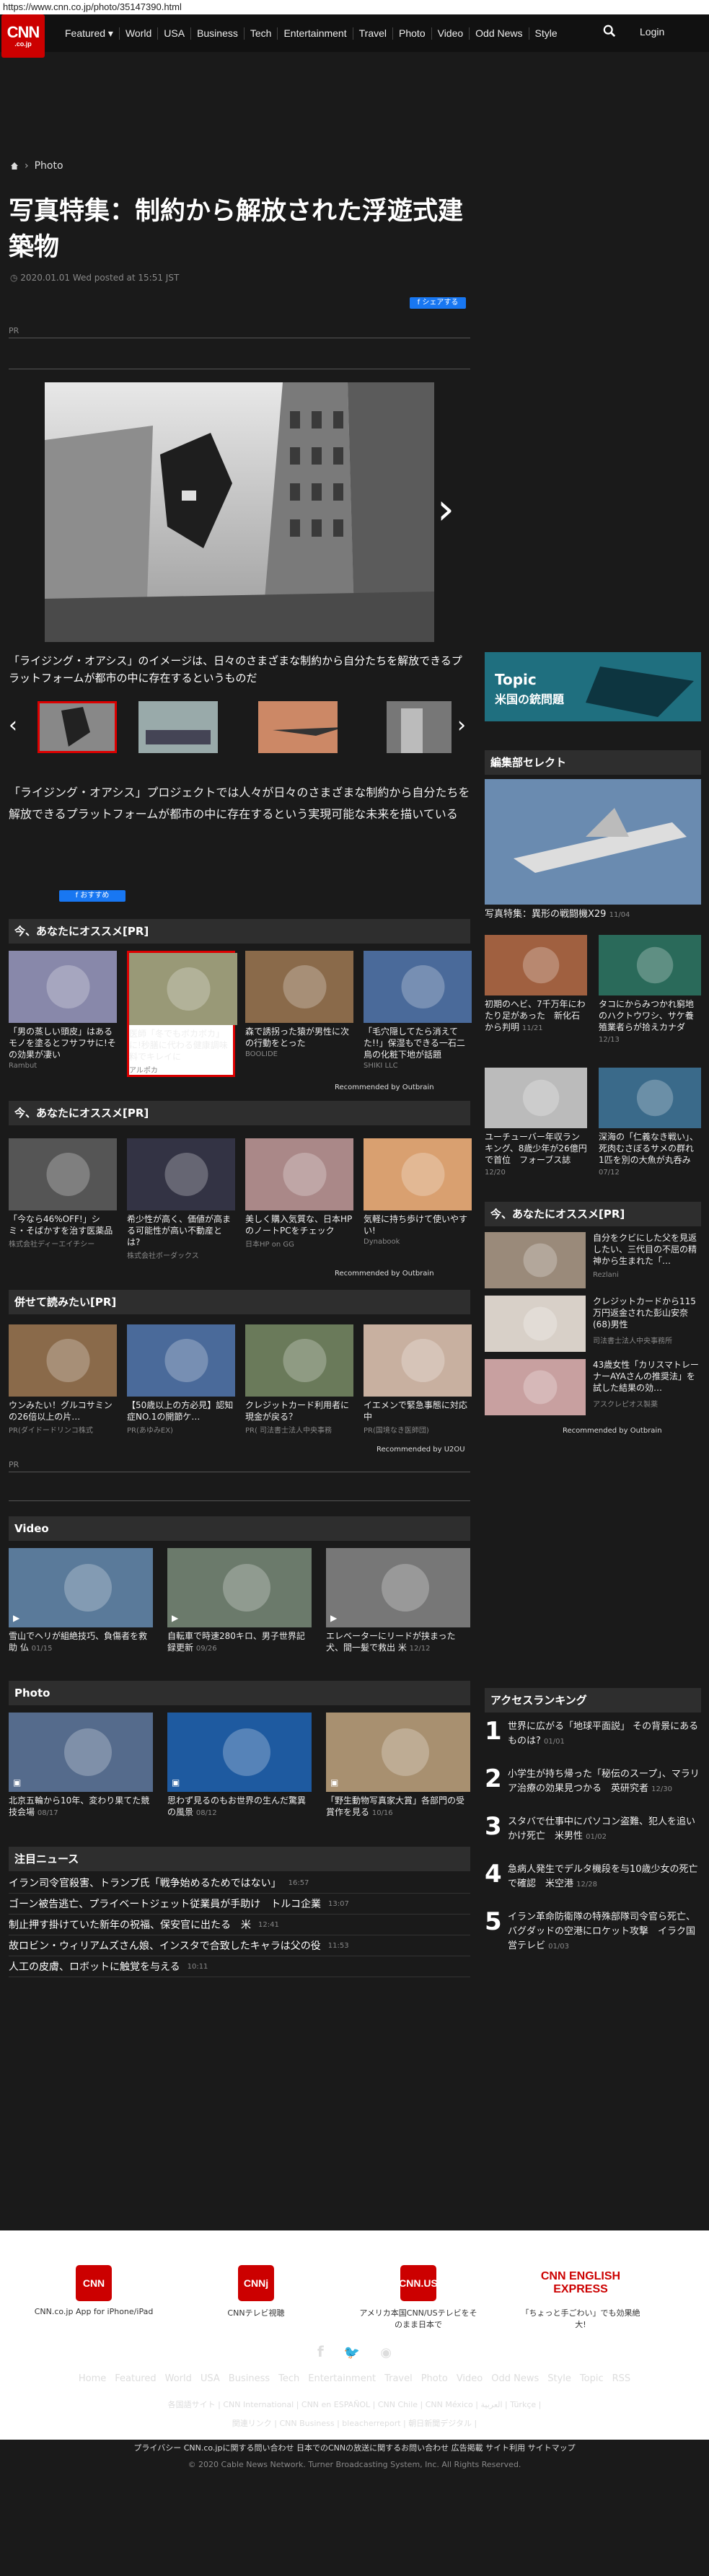  Describe the element at coordinates (181, 1199) in the screenshot. I see `rec-card: 希少性が高く、価値が高まる可能性が高い不動産とは? 株式会社ボーダックス` at that location.